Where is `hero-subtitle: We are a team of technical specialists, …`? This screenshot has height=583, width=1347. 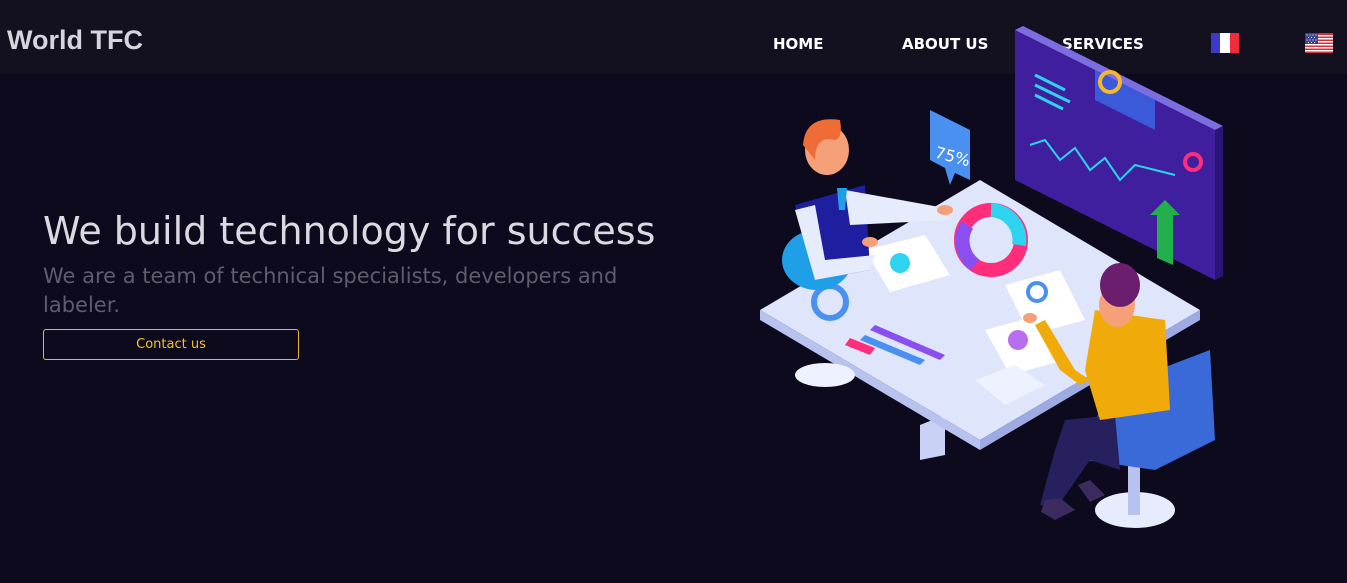 hero-subtitle: We are a team of technical specialists, … is located at coordinates (330, 290).